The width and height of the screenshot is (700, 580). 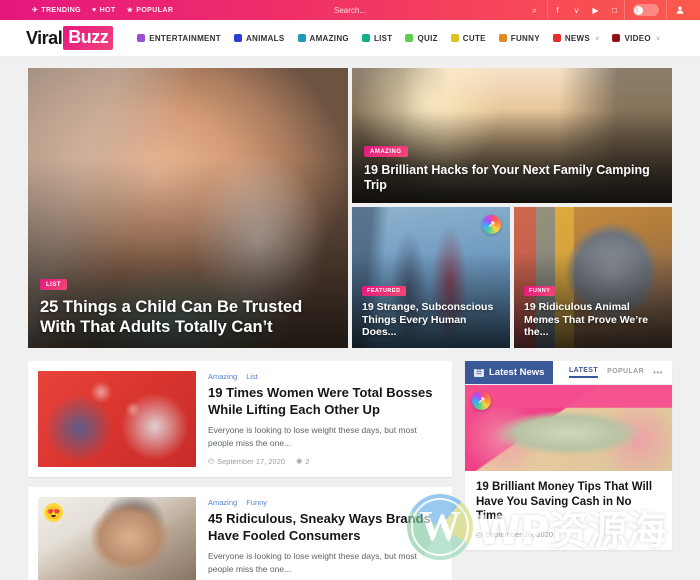 What do you see at coordinates (519, 535) in the screenshot?
I see `sidebar-post-date-value: September 26, 2020` at bounding box center [519, 535].